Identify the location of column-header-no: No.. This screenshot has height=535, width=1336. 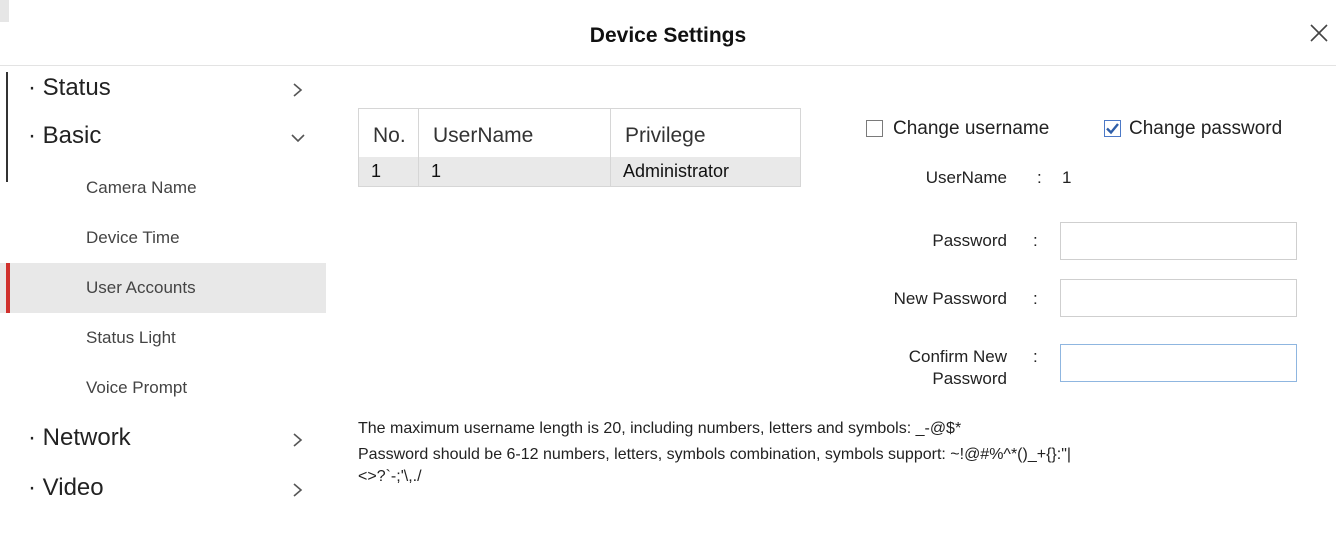
(388, 132).